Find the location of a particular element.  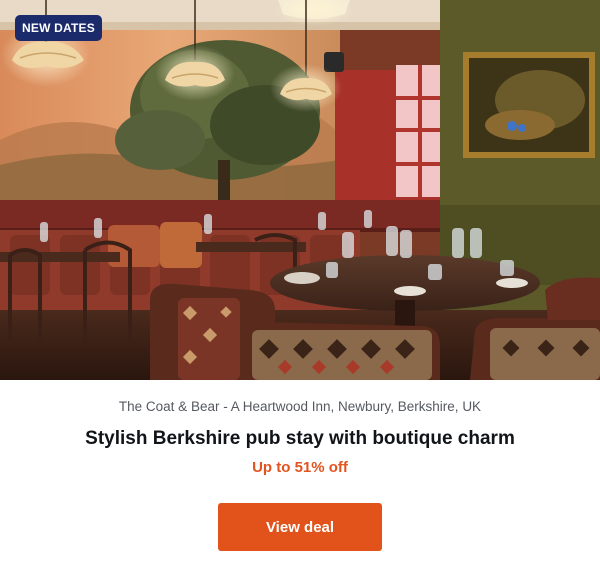

view-deal-button: View deal is located at coordinates (300, 527).